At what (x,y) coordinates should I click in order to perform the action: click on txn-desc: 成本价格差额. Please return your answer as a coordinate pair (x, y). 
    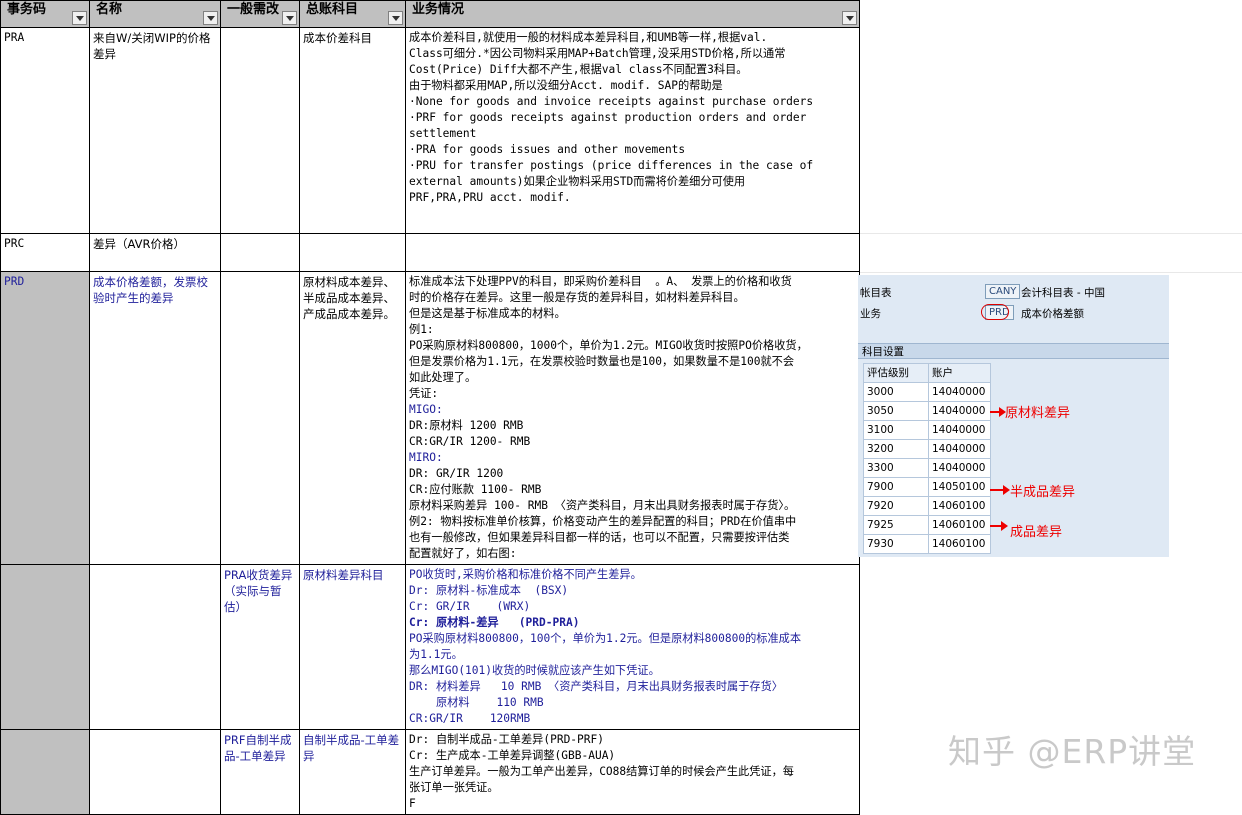
    Looking at the image, I should click on (1052, 314).